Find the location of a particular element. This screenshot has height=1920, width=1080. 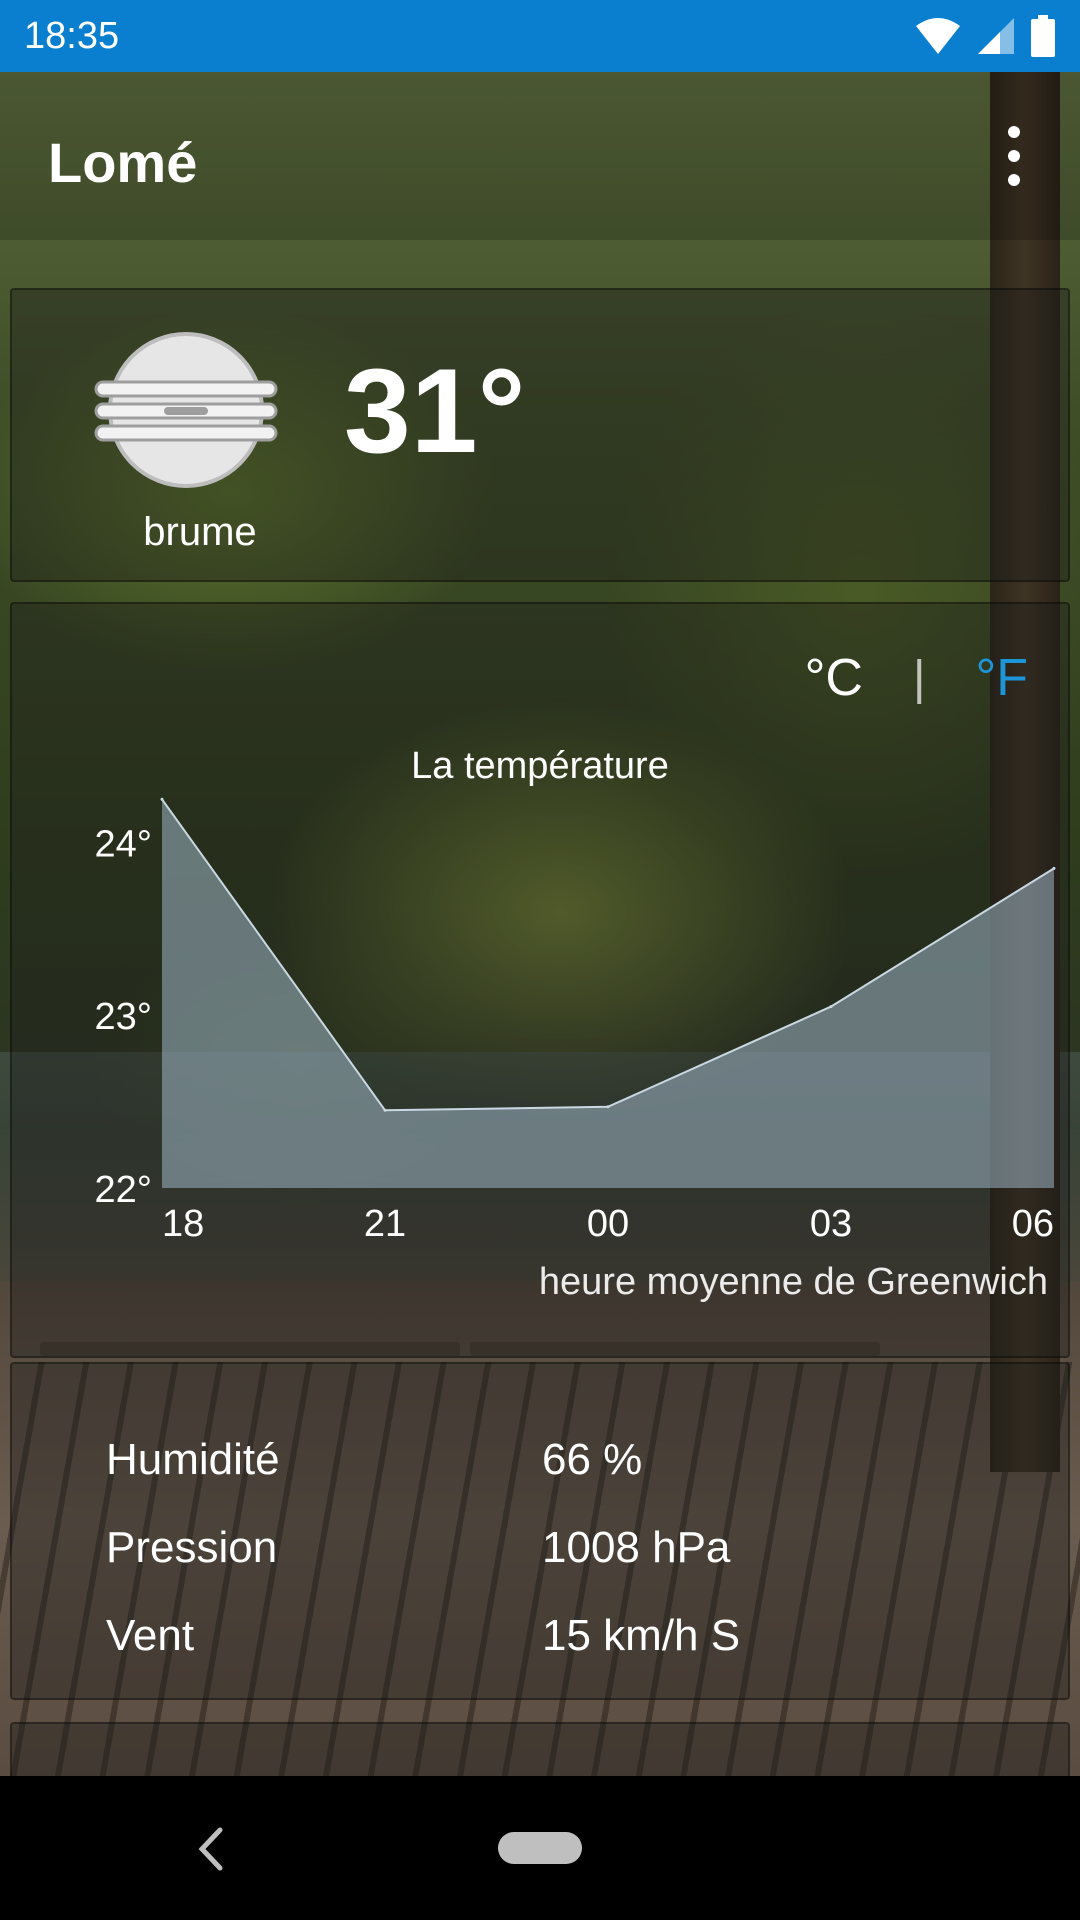

y-tick-label: 22° is located at coordinates (123, 1190).